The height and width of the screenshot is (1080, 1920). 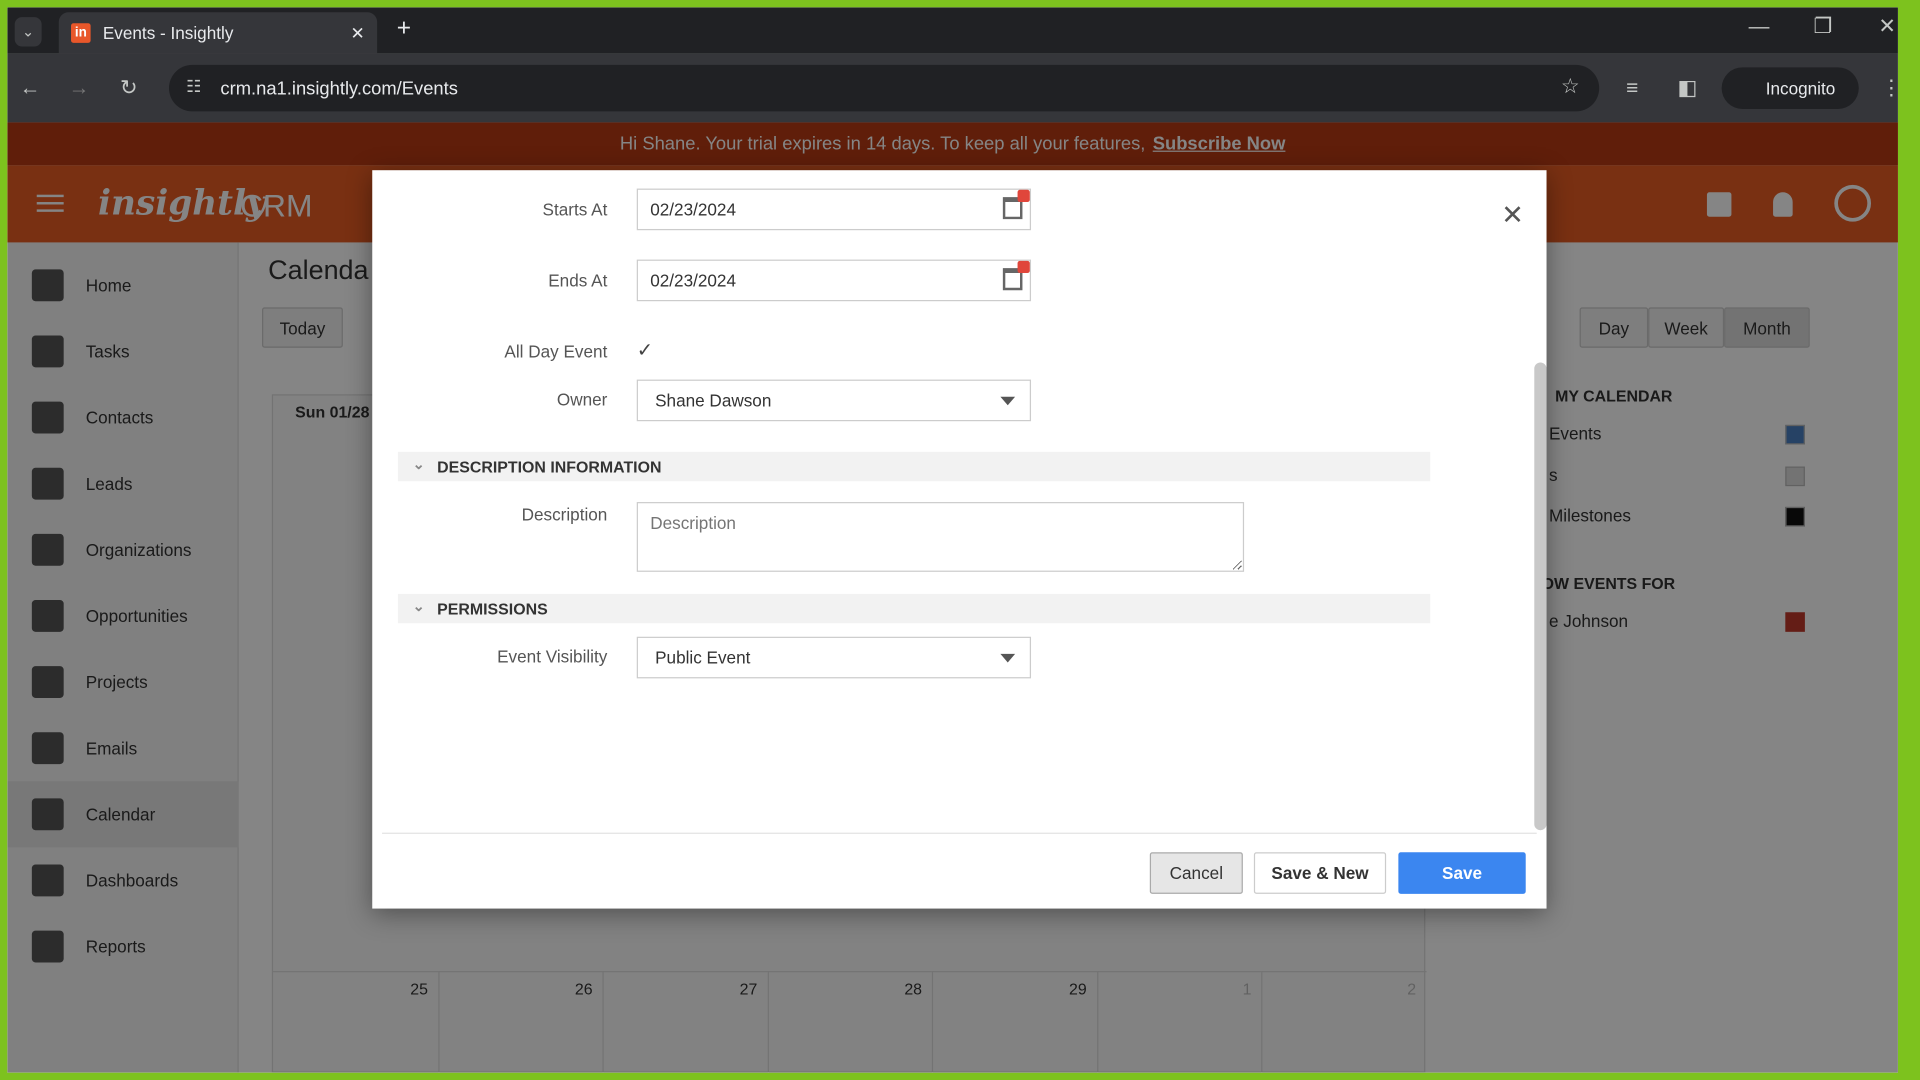 What do you see at coordinates (556, 351) in the screenshot?
I see `all-day-label: All Day Event` at bounding box center [556, 351].